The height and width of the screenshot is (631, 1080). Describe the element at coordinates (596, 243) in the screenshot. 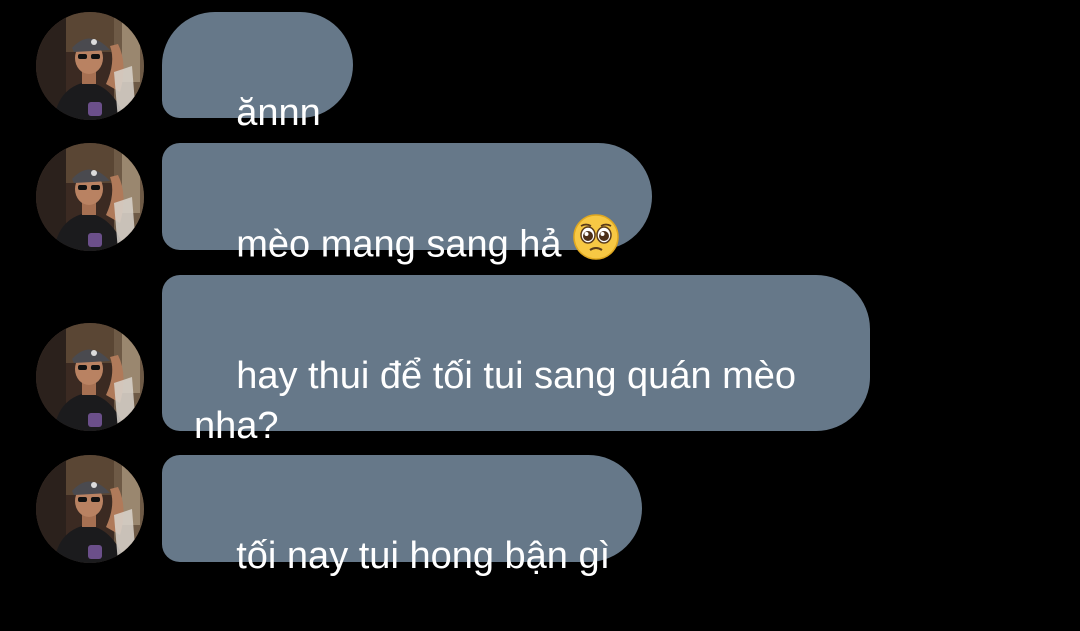

I see `pleading-face-icon` at that location.